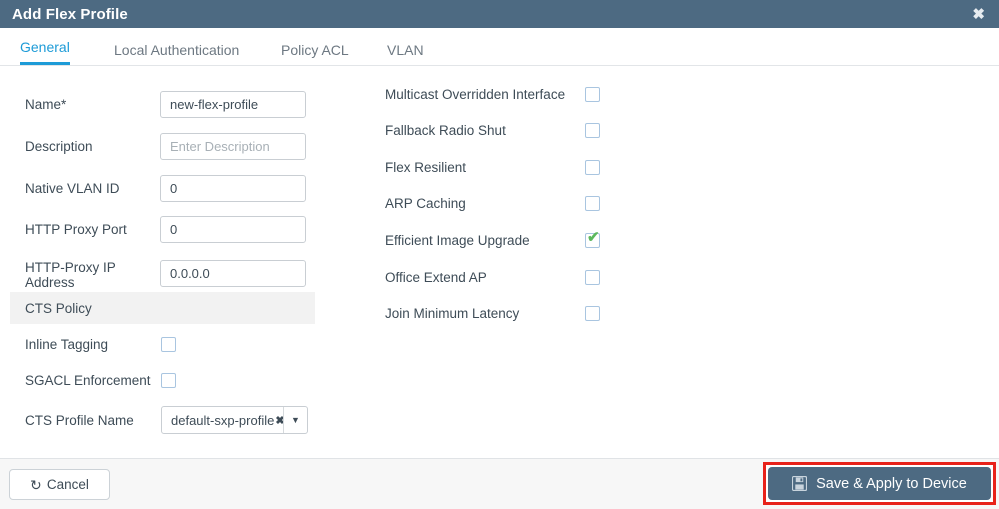  Describe the element at coordinates (58, 308) in the screenshot. I see `cts-policy-section-title: CTS Policy` at that location.